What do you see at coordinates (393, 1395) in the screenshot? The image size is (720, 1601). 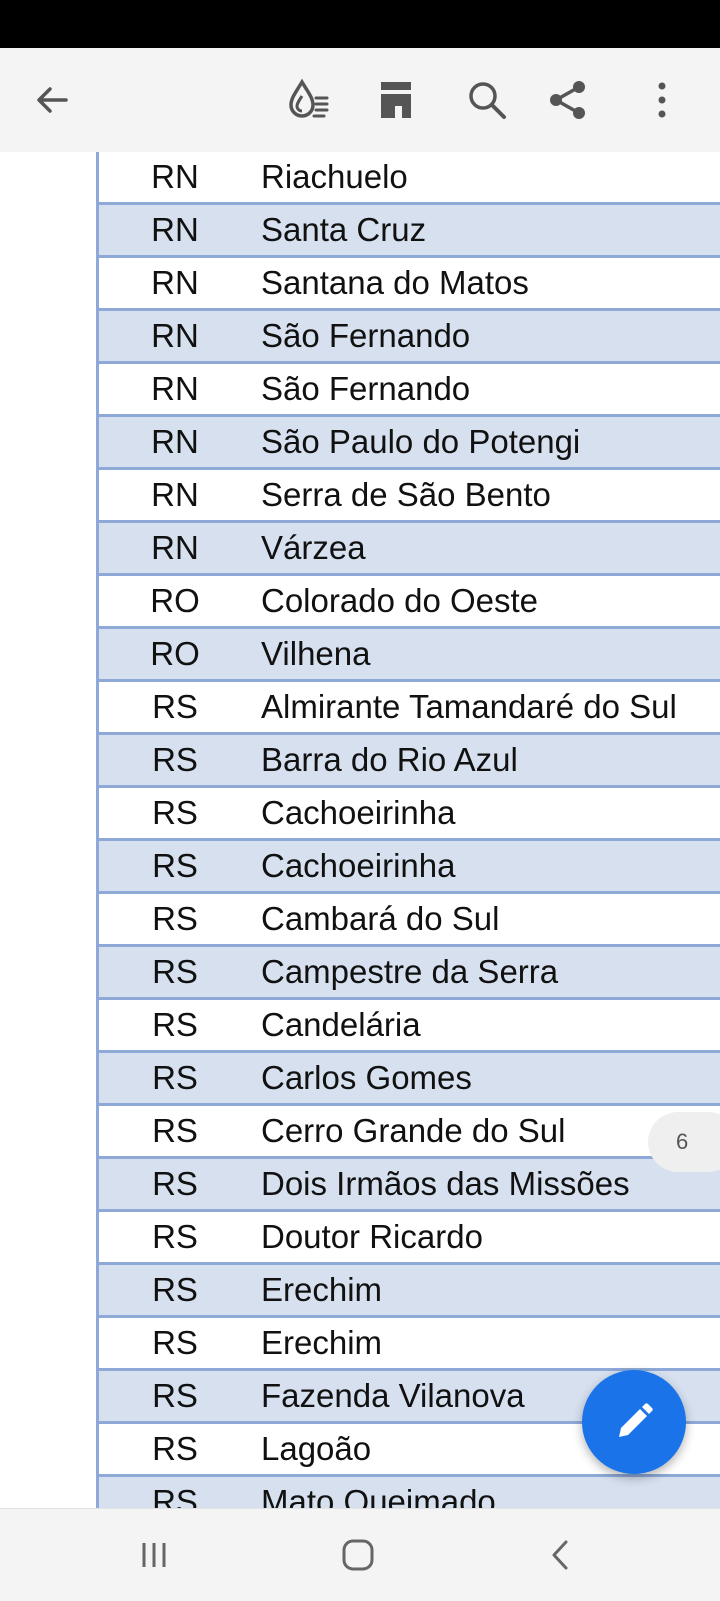 I see `city-cell: Fazenda Vilanova` at bounding box center [393, 1395].